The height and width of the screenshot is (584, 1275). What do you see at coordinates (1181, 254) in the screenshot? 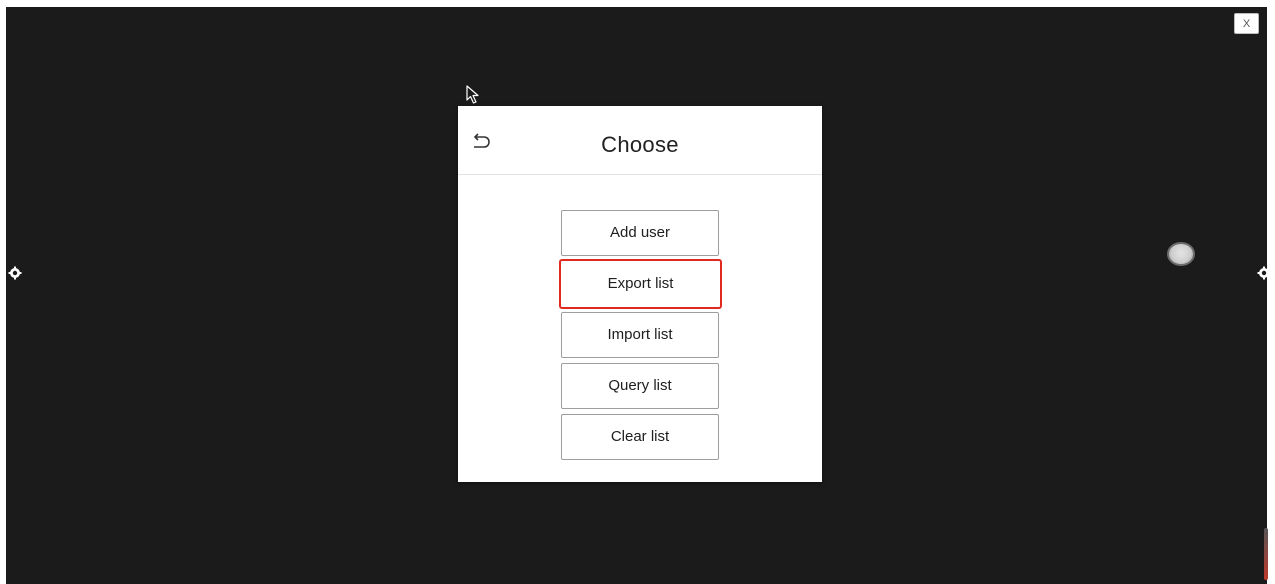
I see `floating-button-icon` at bounding box center [1181, 254].